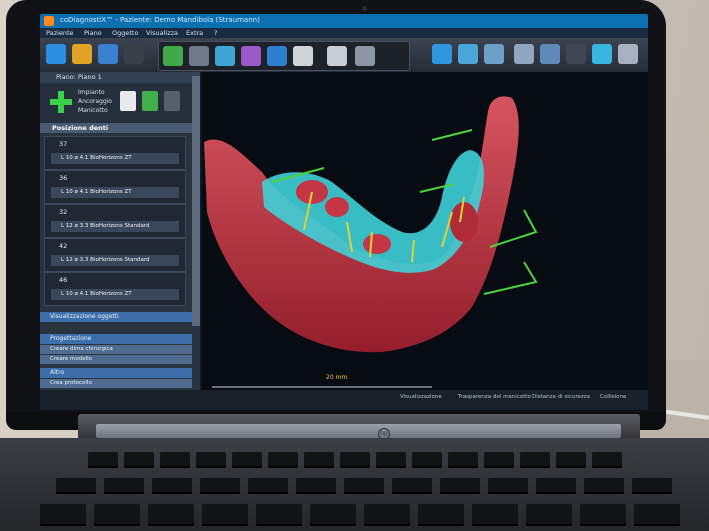 The height and width of the screenshot is (531, 709). What do you see at coordinates (225, 56) in the screenshot?
I see `scan-view-icon` at bounding box center [225, 56].